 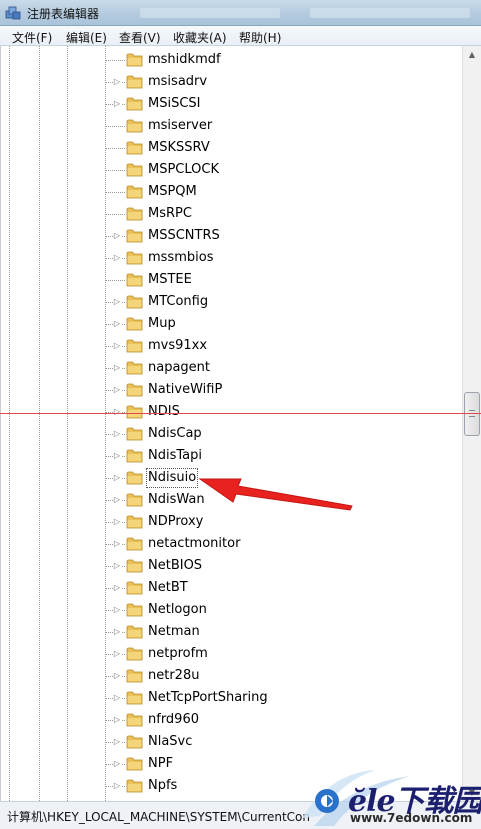 What do you see at coordinates (231, 412) in the screenshot?
I see `tree-item: ▷ NDIS` at bounding box center [231, 412].